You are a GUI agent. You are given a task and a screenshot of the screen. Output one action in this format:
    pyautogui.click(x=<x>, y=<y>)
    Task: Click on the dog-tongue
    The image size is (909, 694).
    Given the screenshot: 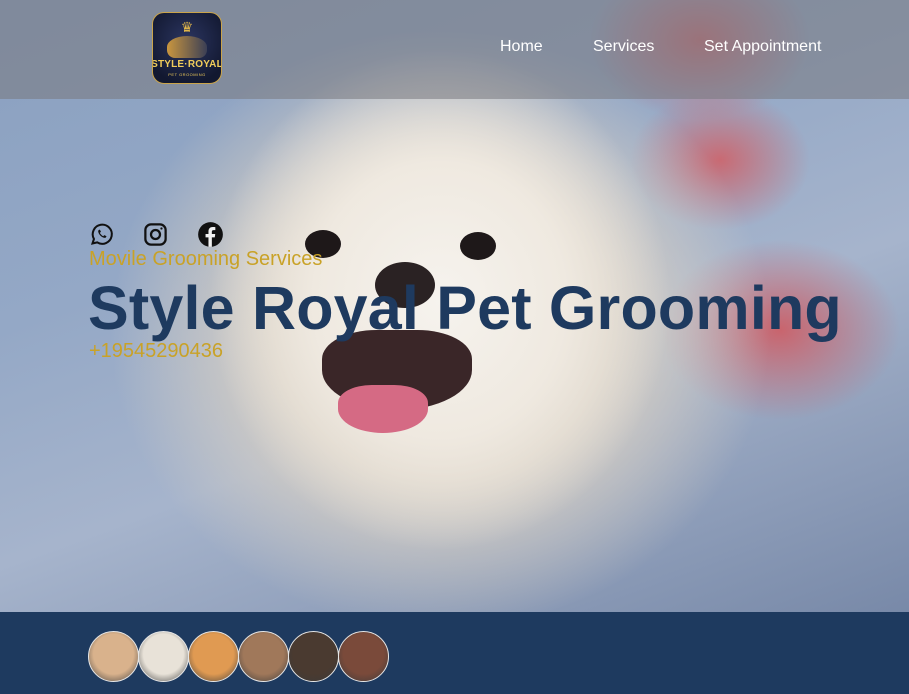 What is the action you would take?
    pyautogui.click(x=383, y=409)
    